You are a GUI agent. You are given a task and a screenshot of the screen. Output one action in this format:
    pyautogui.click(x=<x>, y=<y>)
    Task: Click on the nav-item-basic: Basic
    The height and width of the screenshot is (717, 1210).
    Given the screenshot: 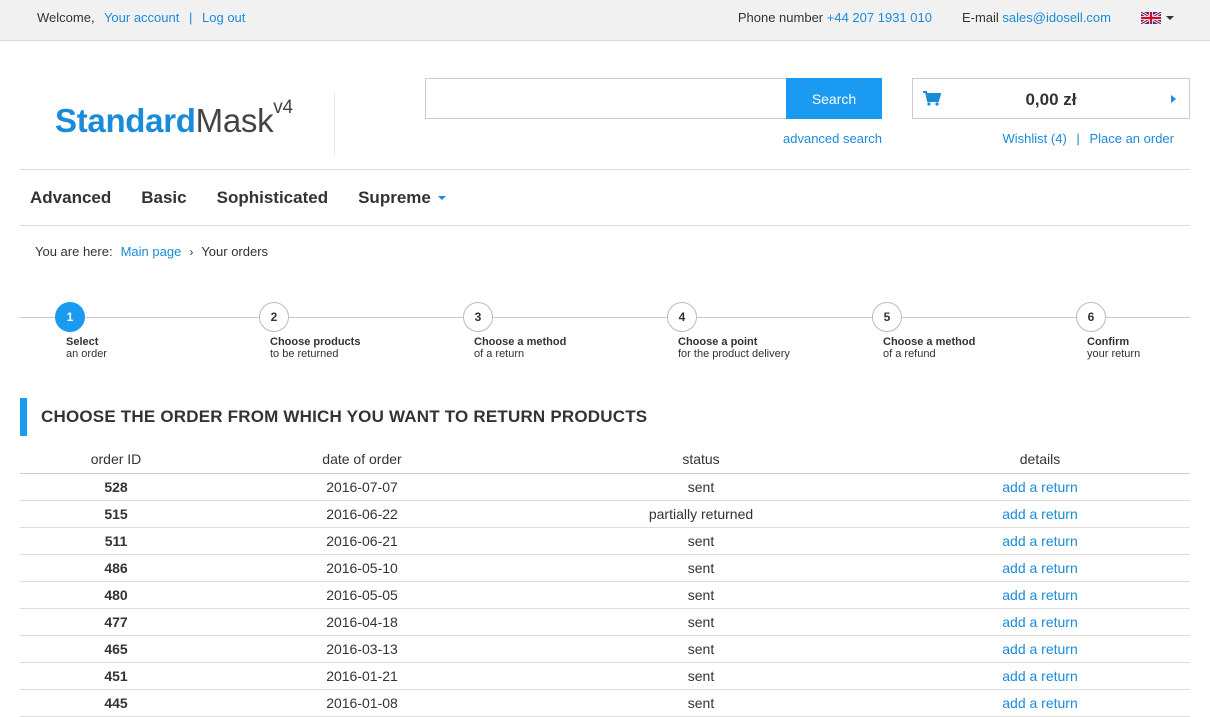 What is the action you would take?
    pyautogui.click(x=163, y=198)
    